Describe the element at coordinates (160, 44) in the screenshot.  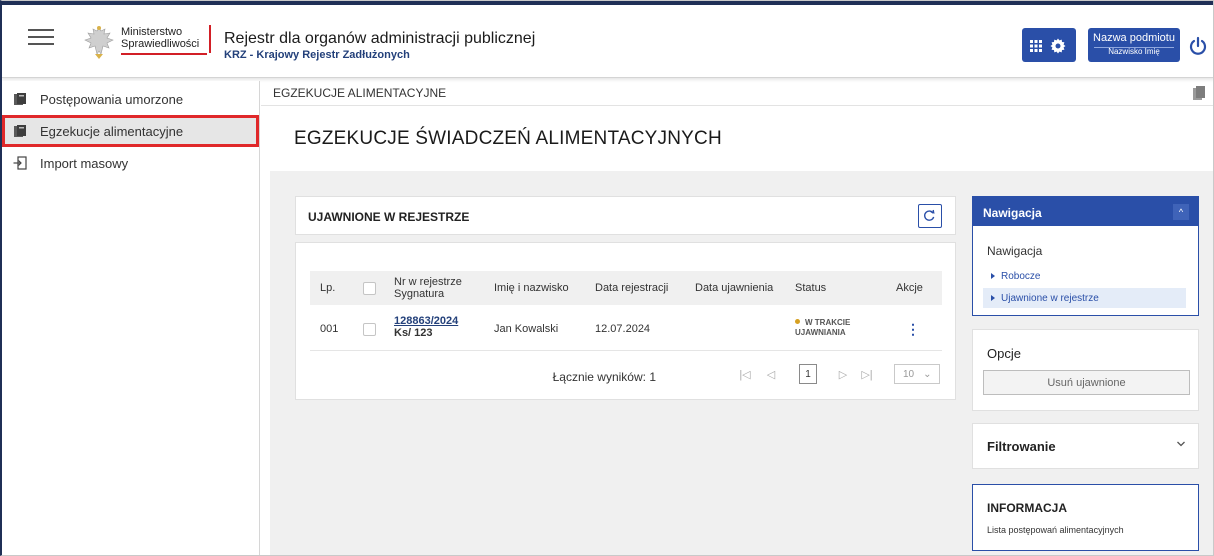
I see `ministry-line-2: Sprawiedliwości` at that location.